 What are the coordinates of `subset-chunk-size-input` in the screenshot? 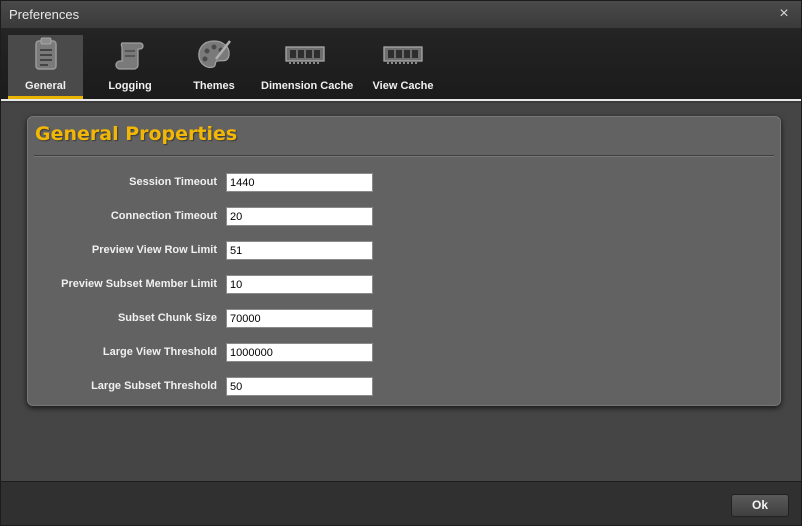 It's located at (299, 318).